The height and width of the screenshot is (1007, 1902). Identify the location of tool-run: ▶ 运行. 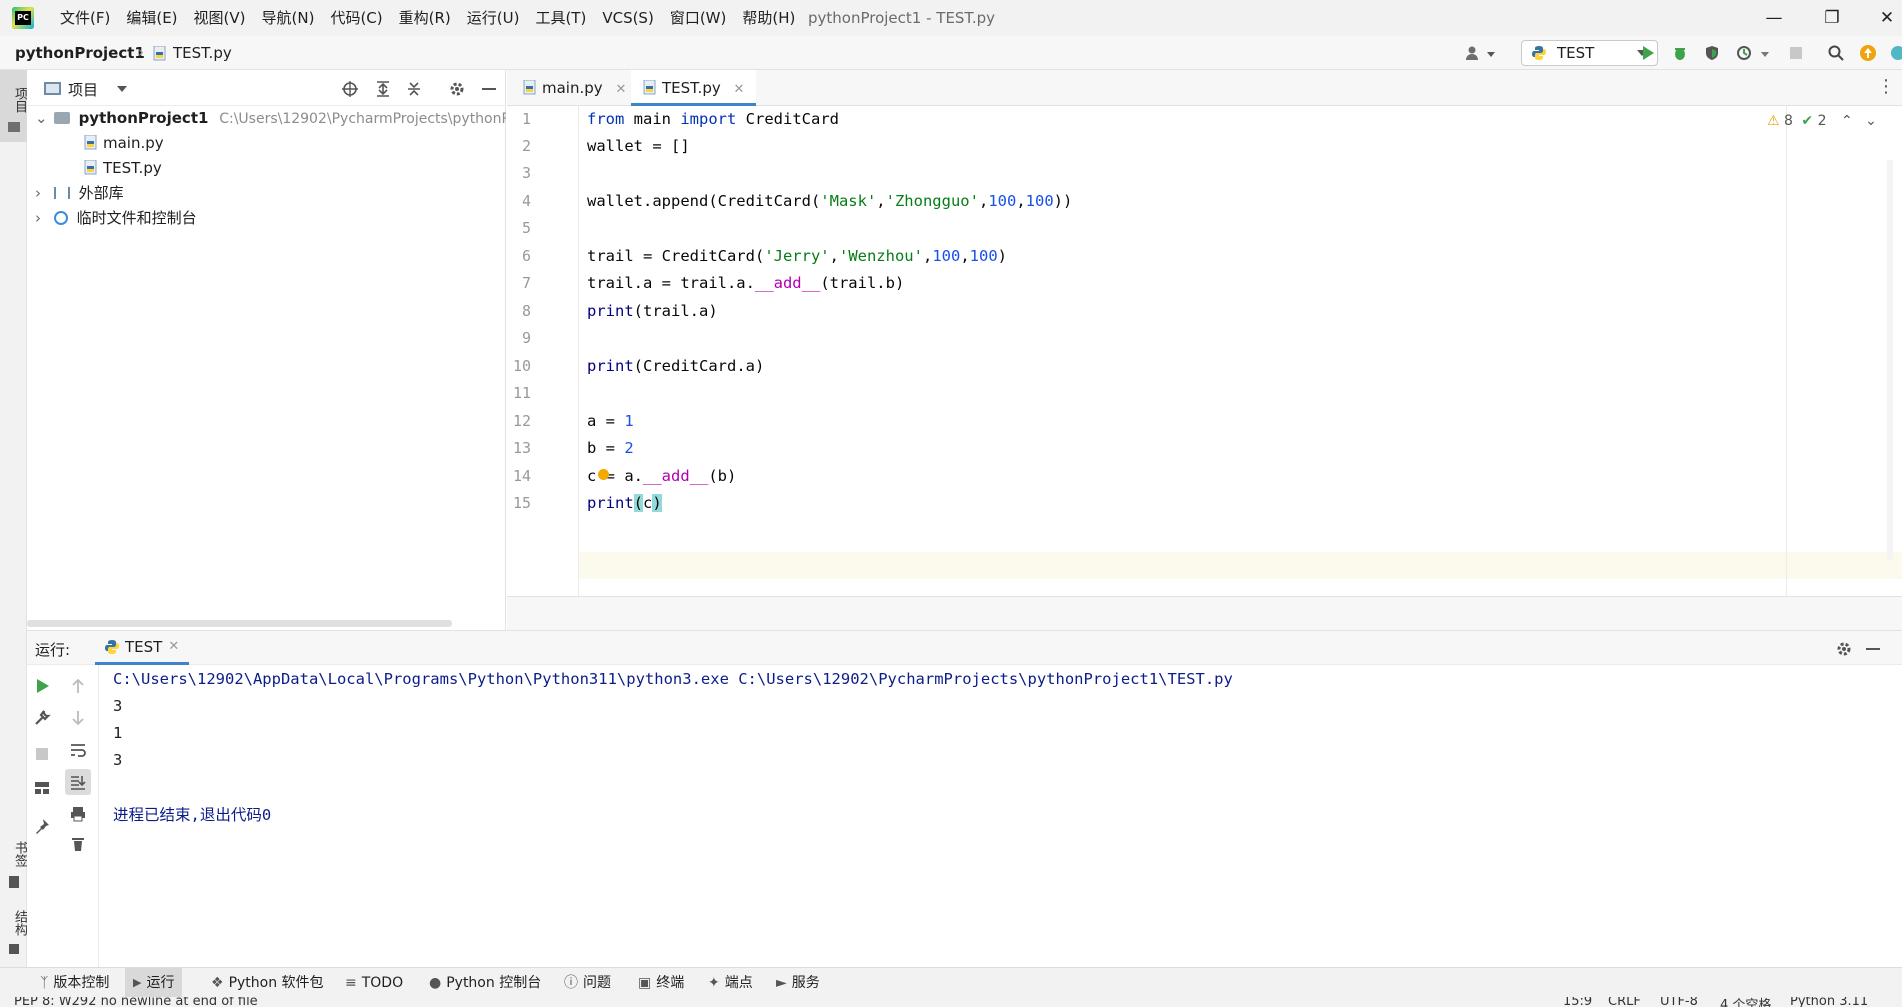
(154, 983).